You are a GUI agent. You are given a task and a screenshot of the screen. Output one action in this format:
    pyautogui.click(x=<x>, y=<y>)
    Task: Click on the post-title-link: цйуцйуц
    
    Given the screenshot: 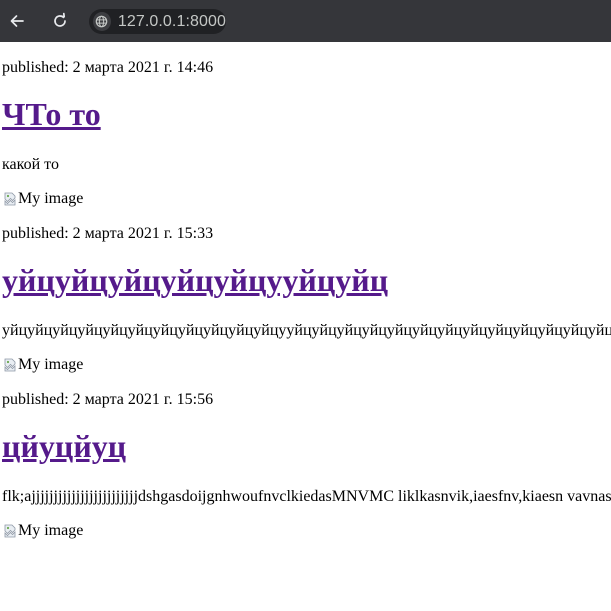 What is the action you would take?
    pyautogui.click(x=64, y=446)
    